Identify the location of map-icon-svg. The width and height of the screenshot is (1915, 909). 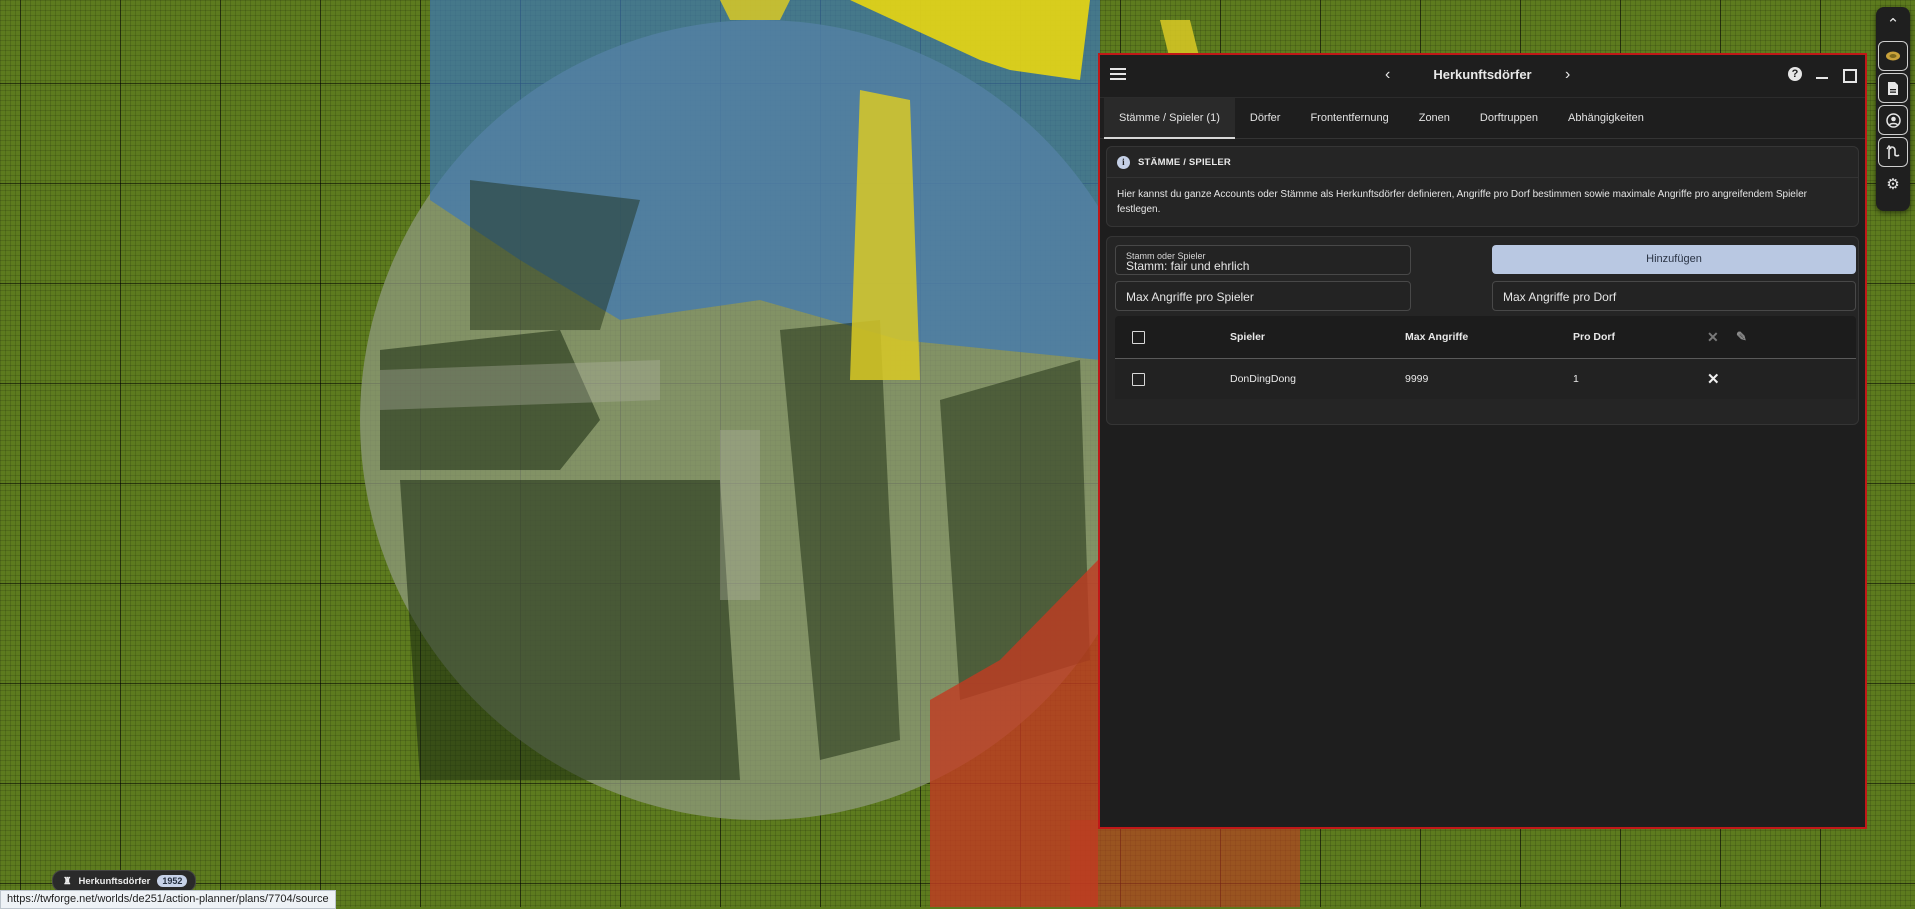
(1893, 56).